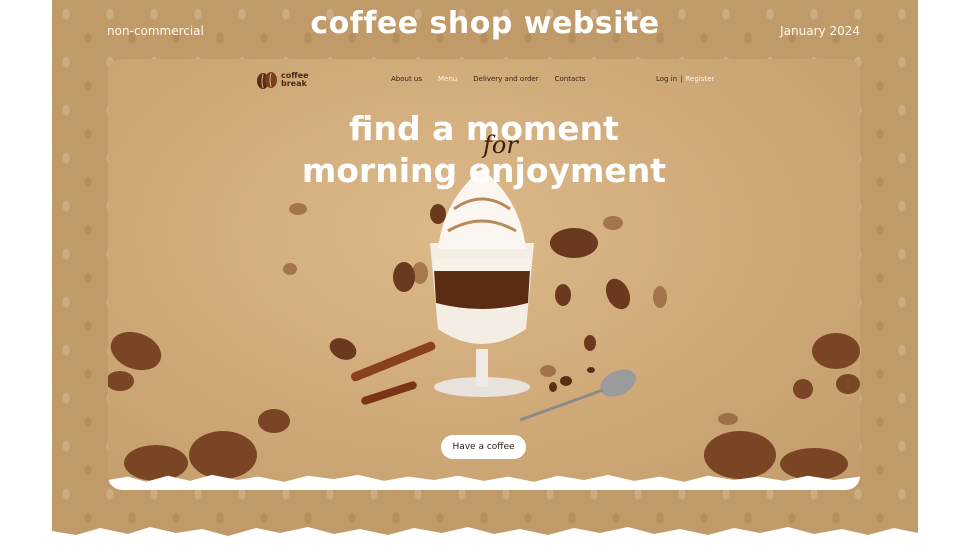  Describe the element at coordinates (485, 536) in the screenshot. I see `poster-torn-edge` at that location.